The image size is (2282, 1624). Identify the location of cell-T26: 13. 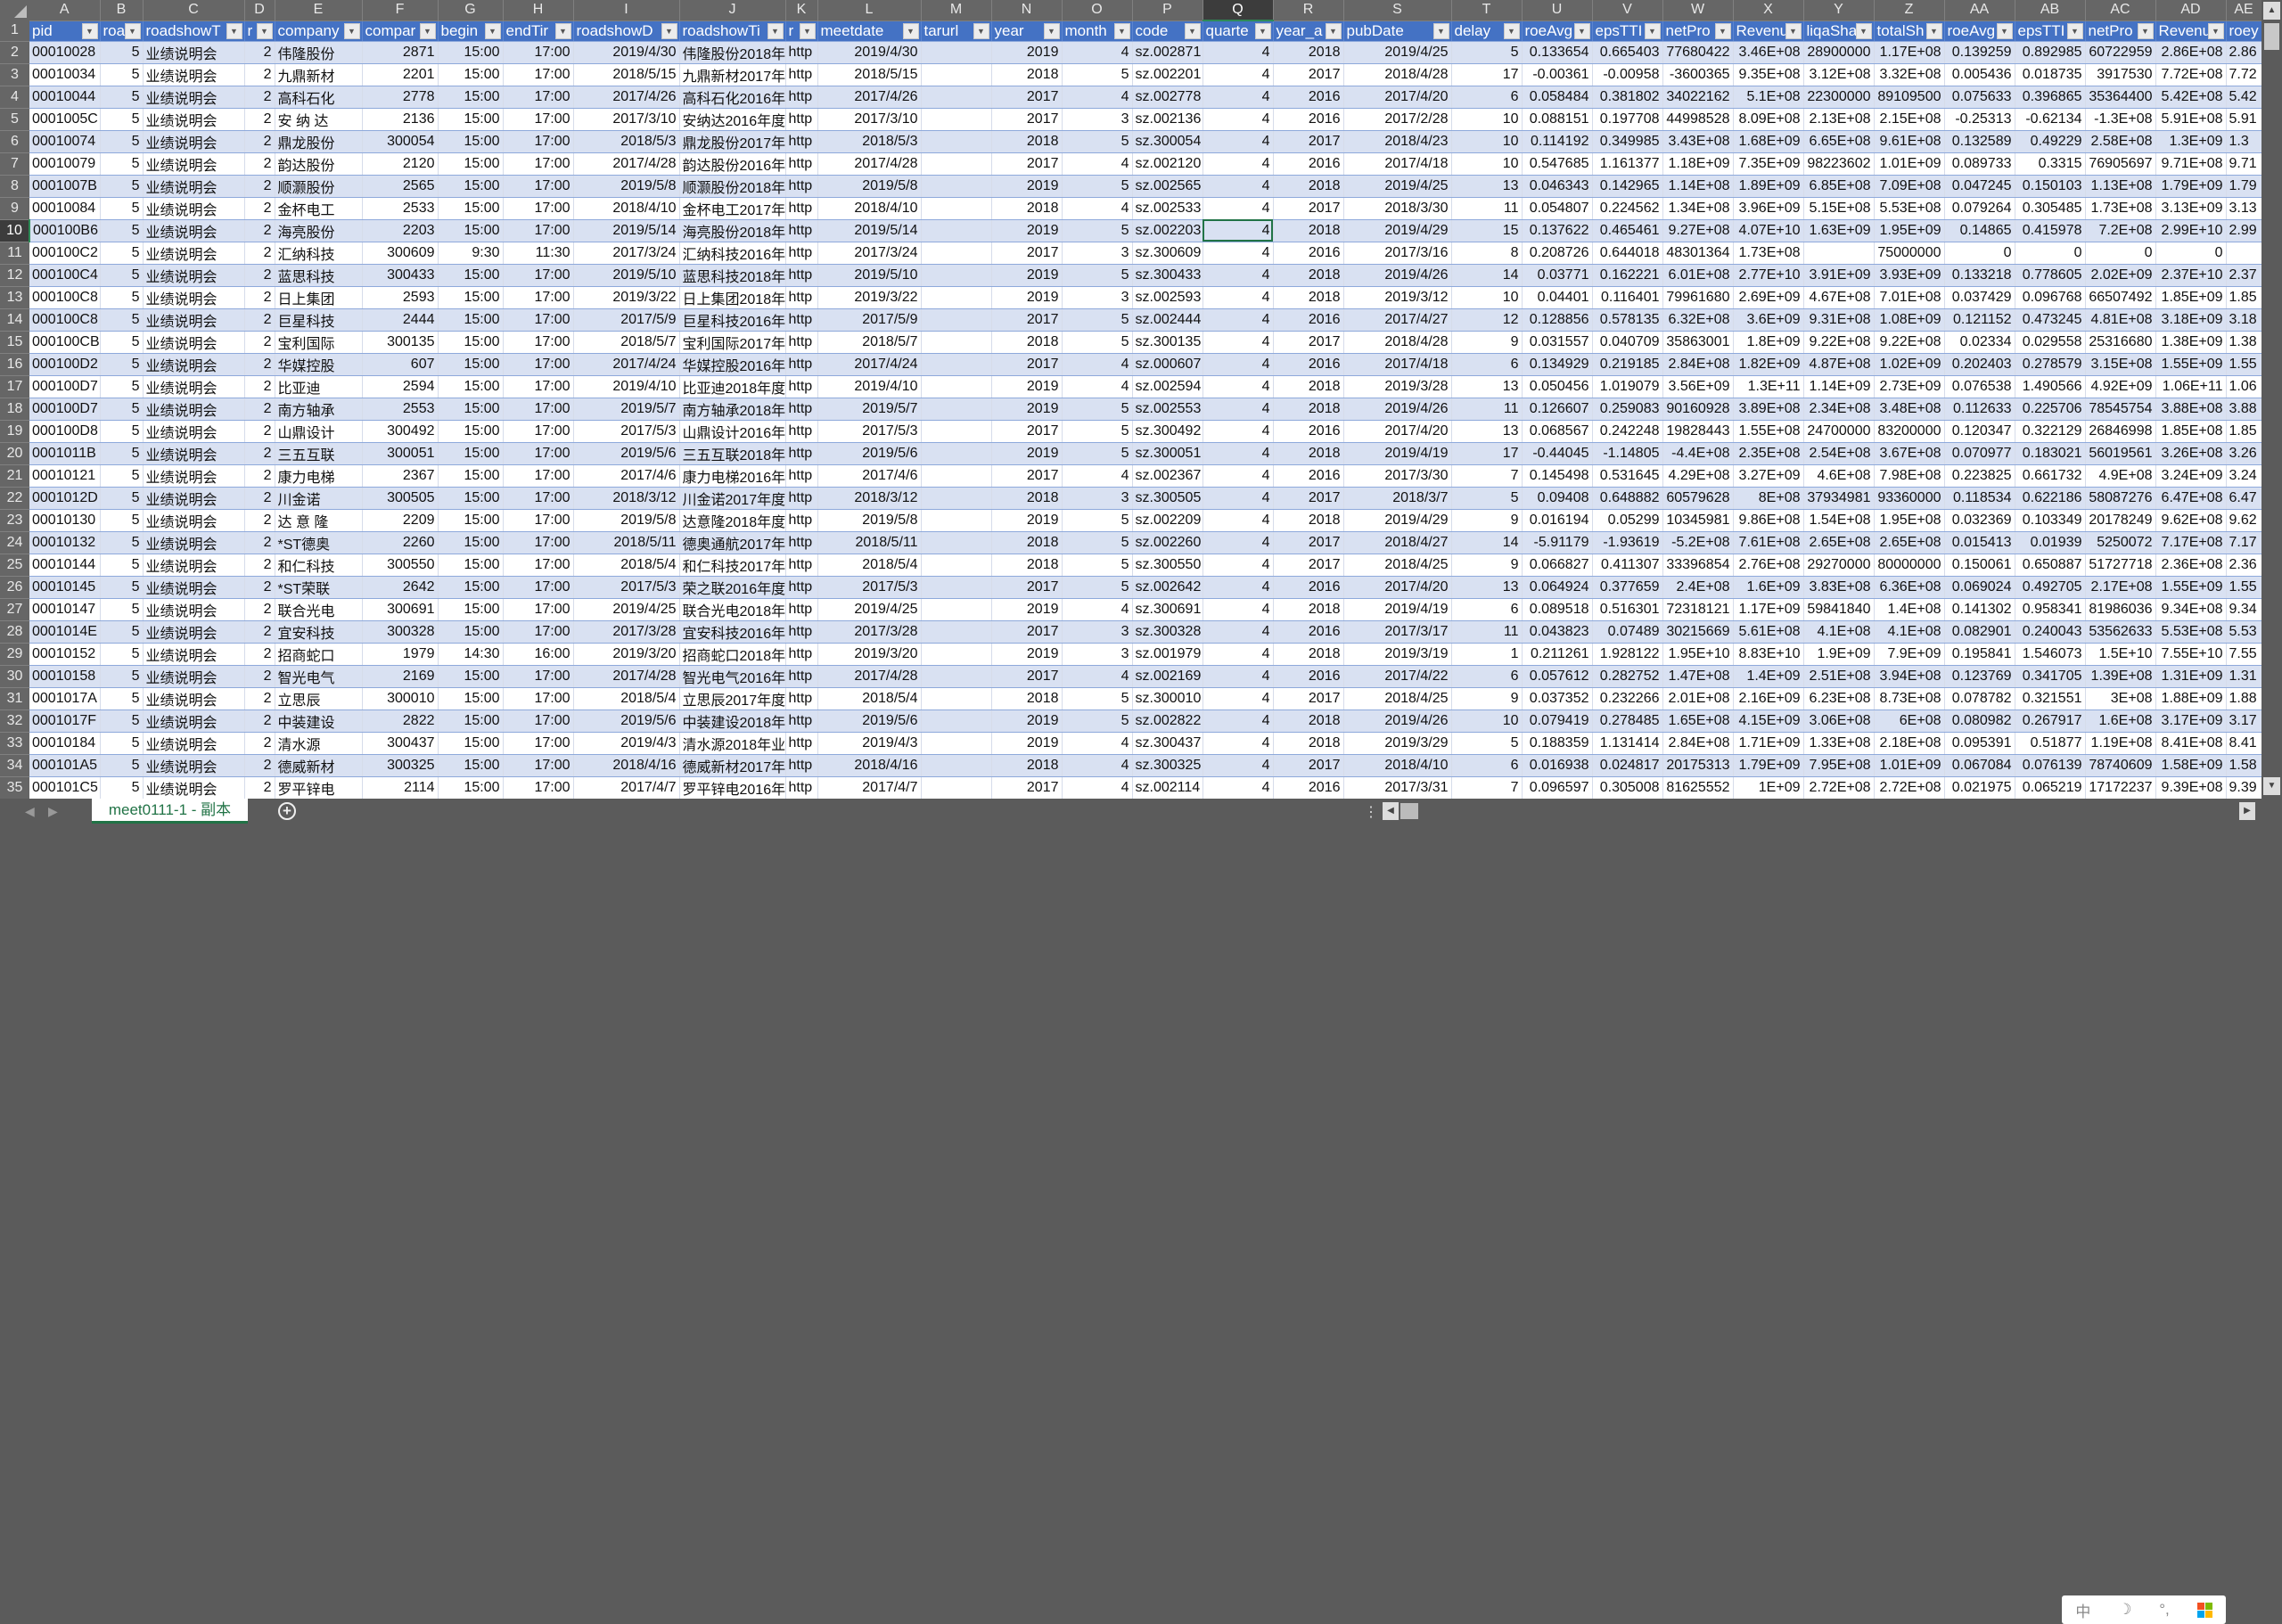
(1487, 587).